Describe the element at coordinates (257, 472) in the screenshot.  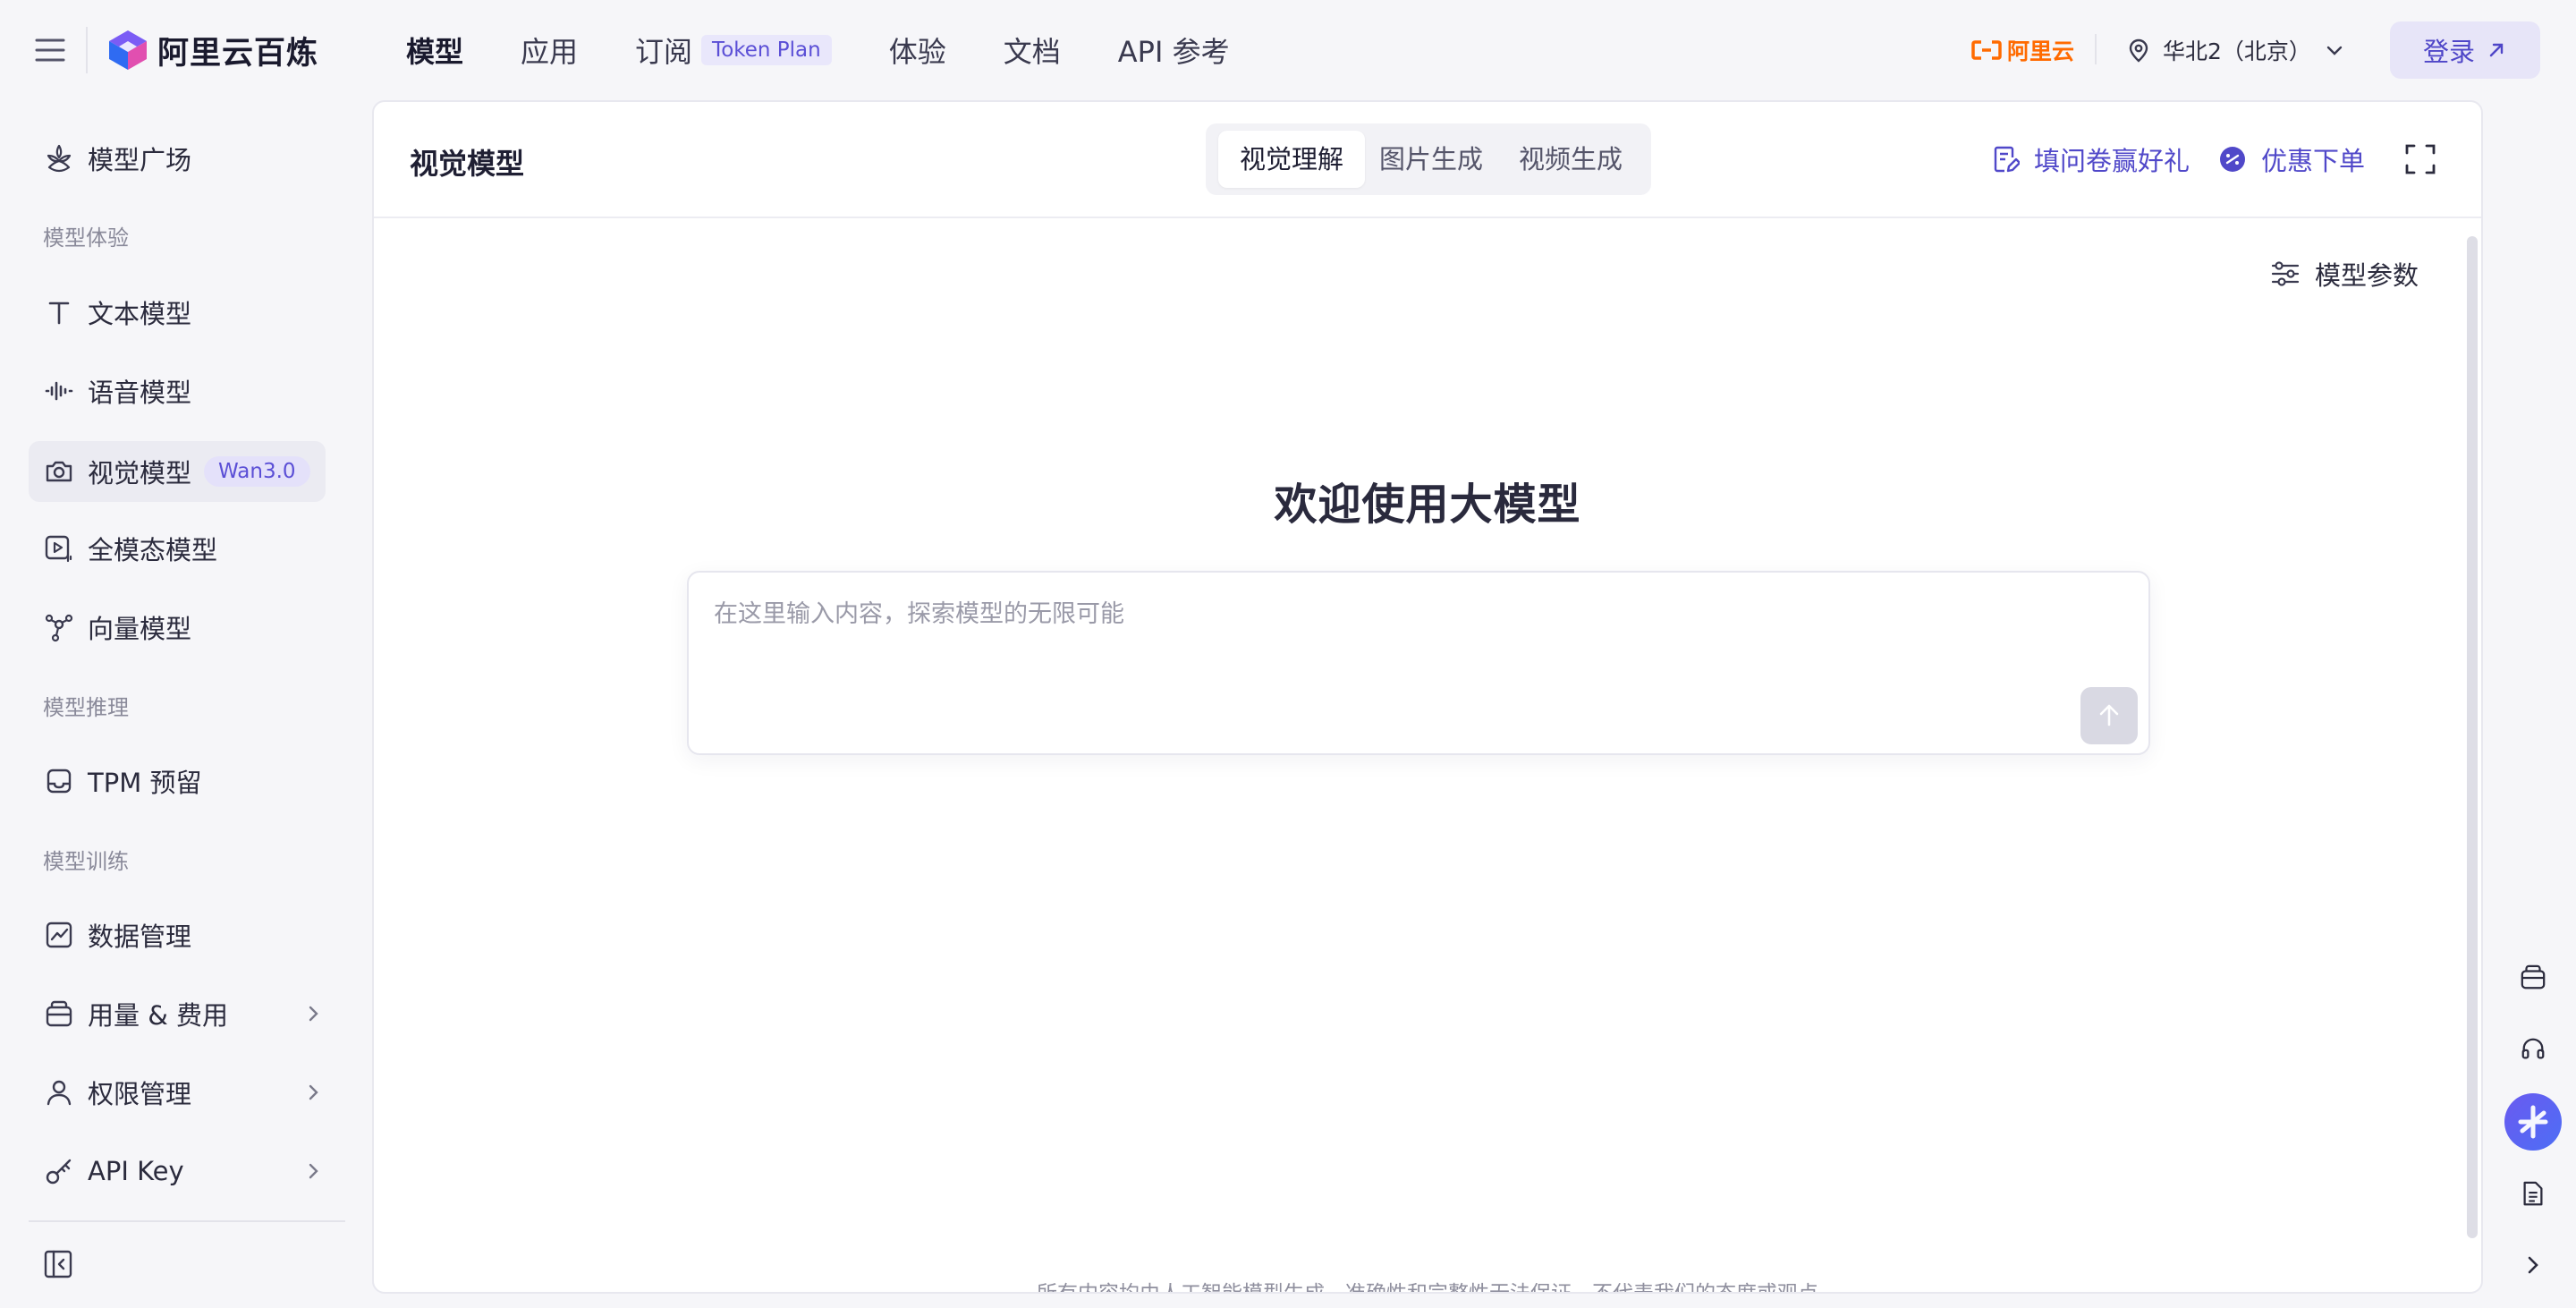
I see `wan-version-badge: Wan3.0` at that location.